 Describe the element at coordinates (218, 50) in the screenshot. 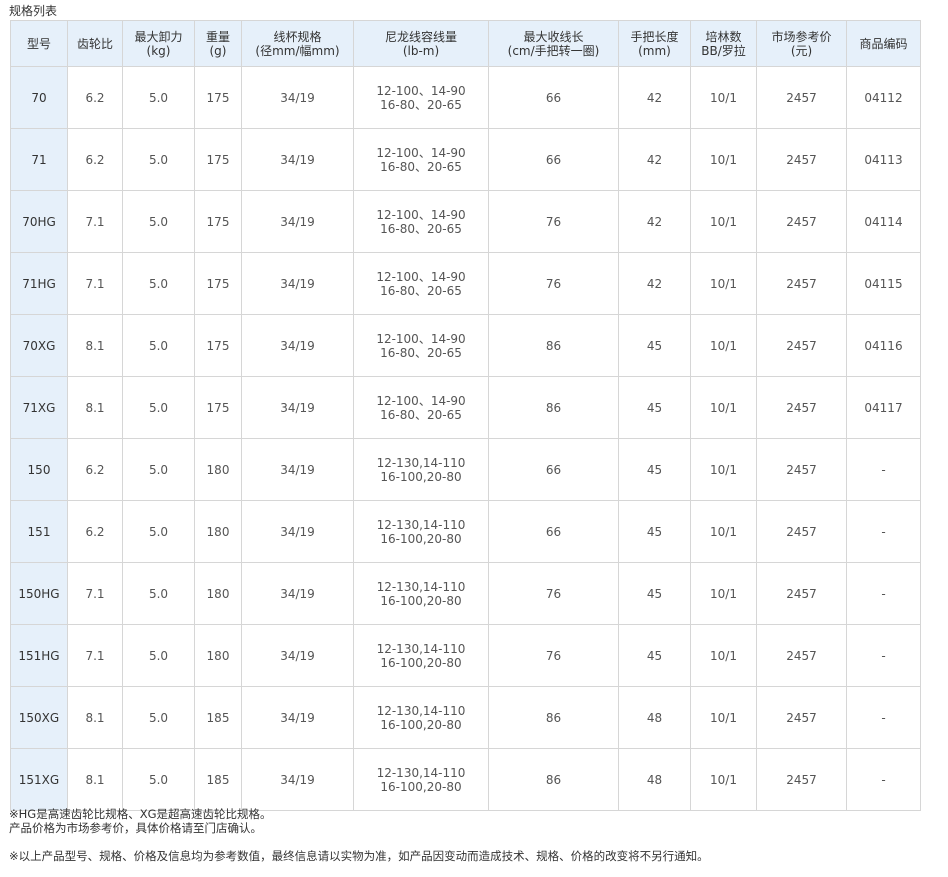

I see `column-header-unit: (g)` at that location.